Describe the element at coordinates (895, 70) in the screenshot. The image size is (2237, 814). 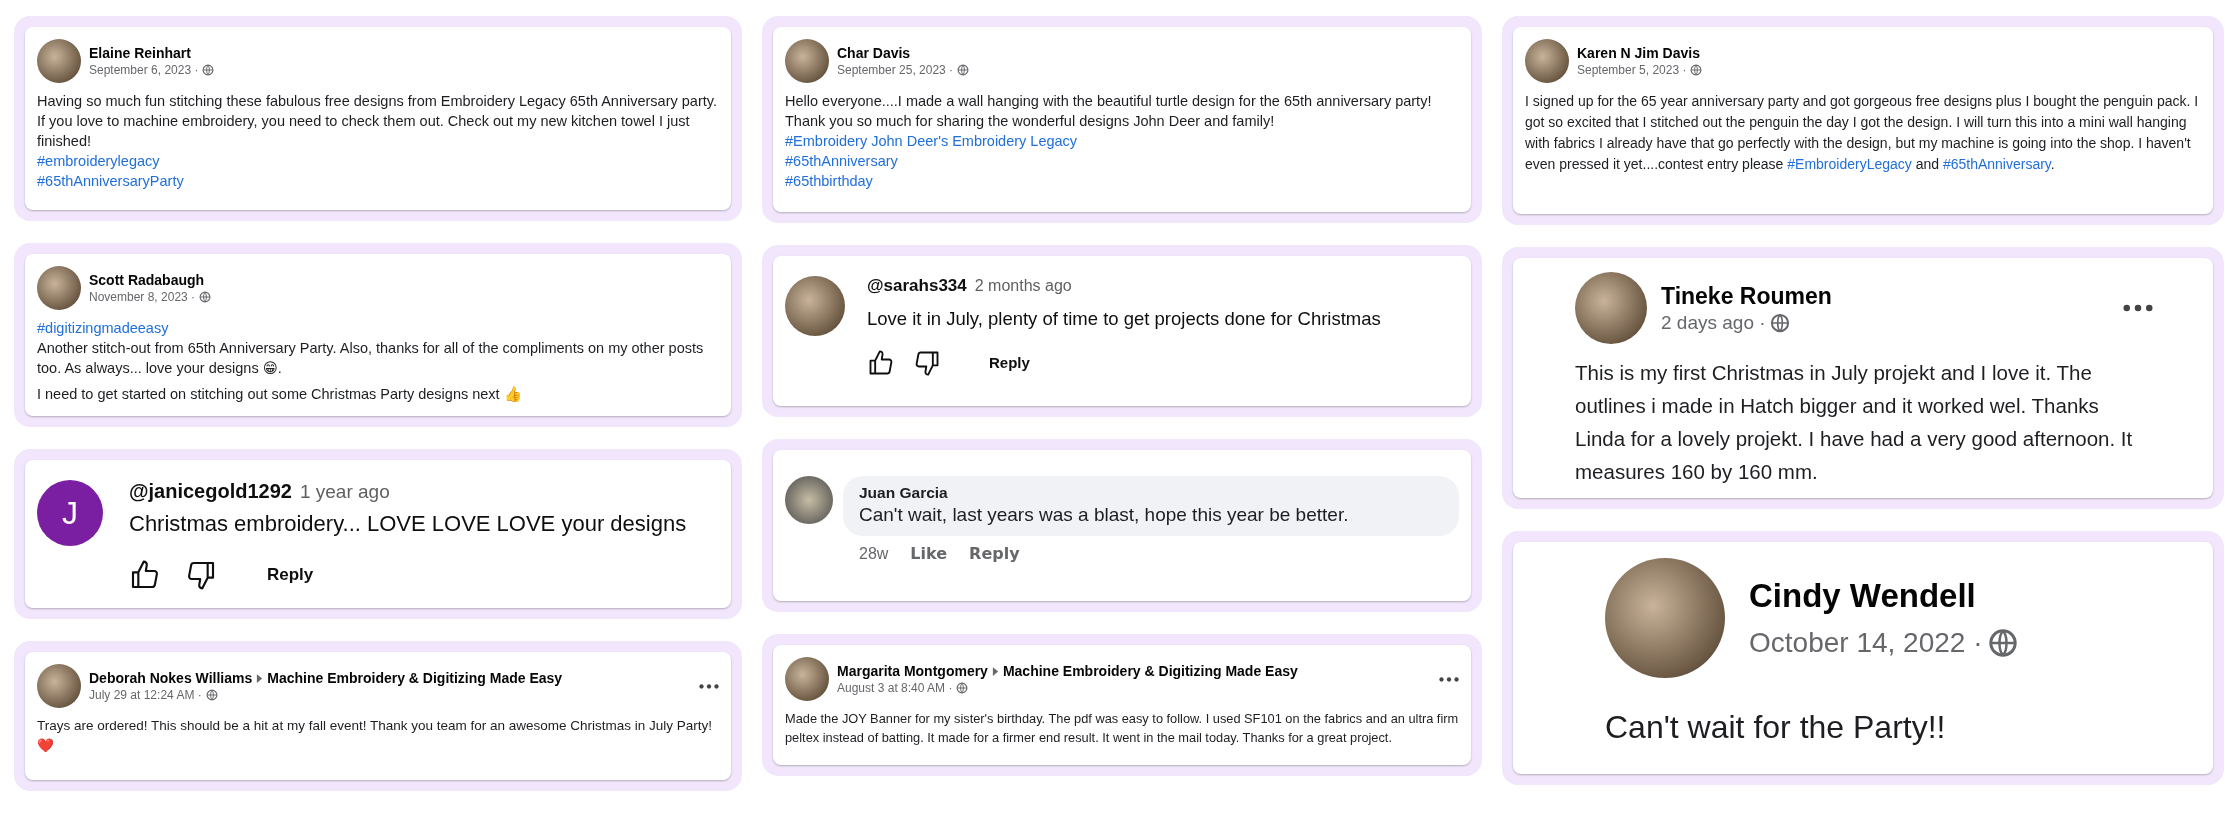
I see `post-date: September 25, 2023 ·` at that location.